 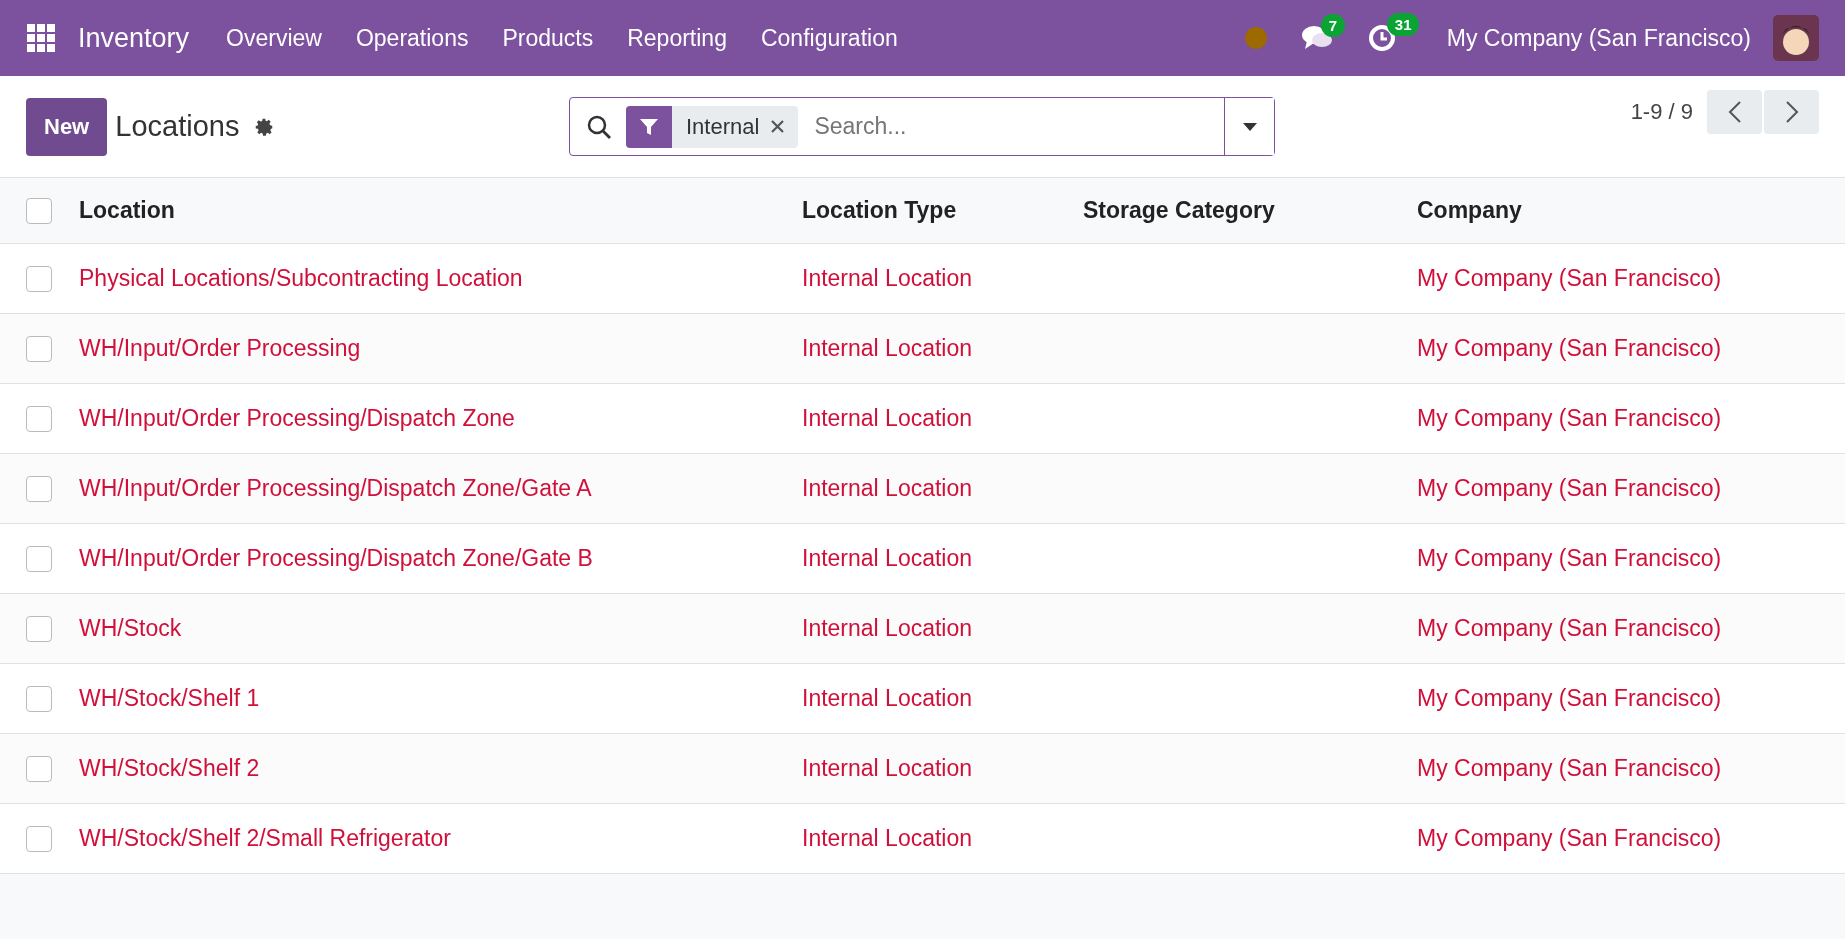 What do you see at coordinates (723, 126) in the screenshot?
I see `filter-facet: Internal` at bounding box center [723, 126].